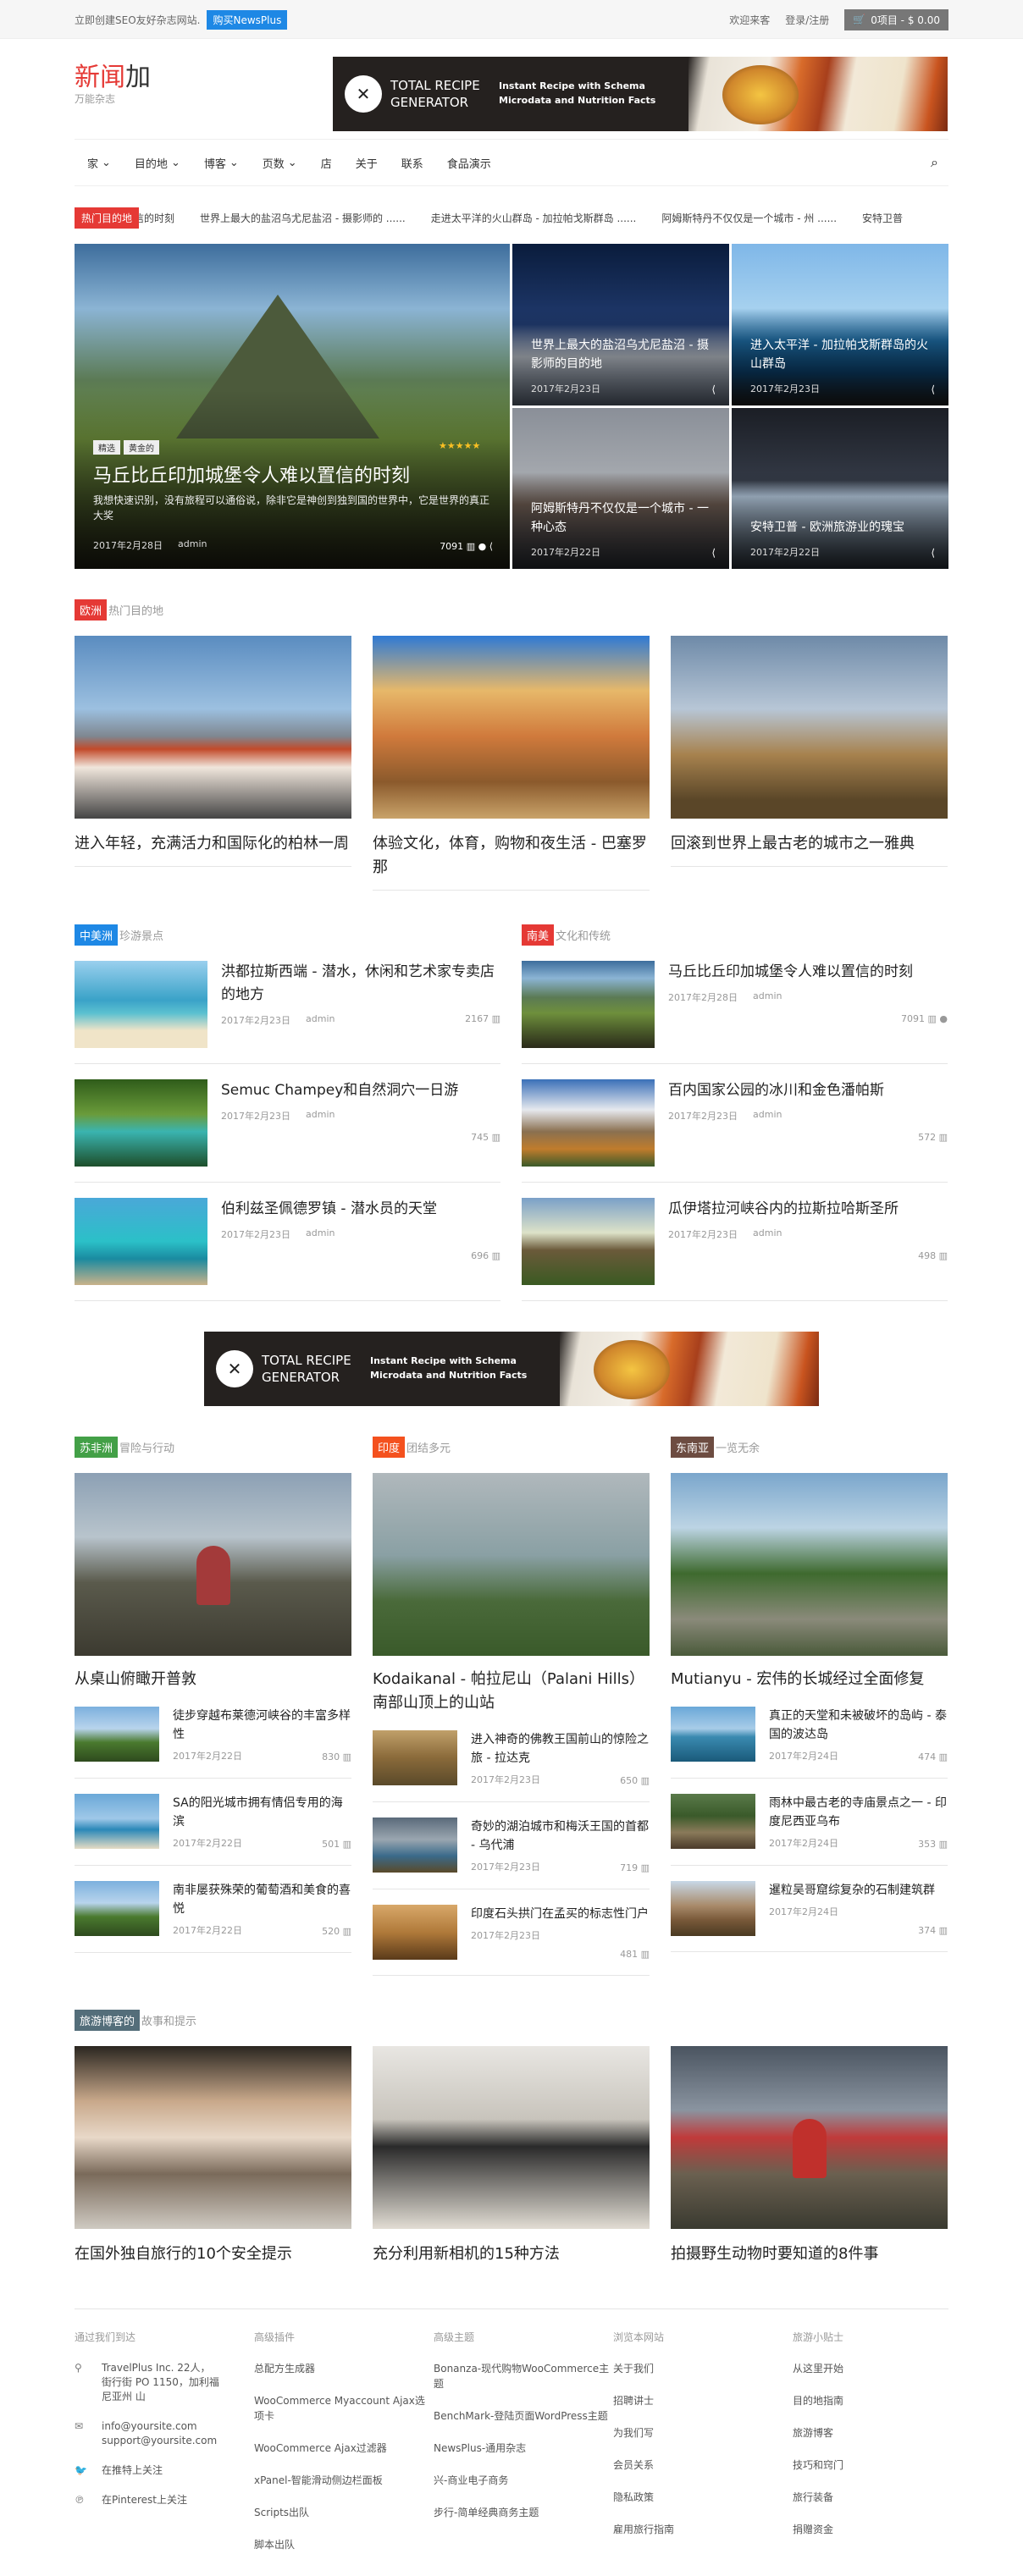 The image size is (1023, 2576). I want to click on footer-link: NewsPlus-通用杂志, so click(524, 2448).